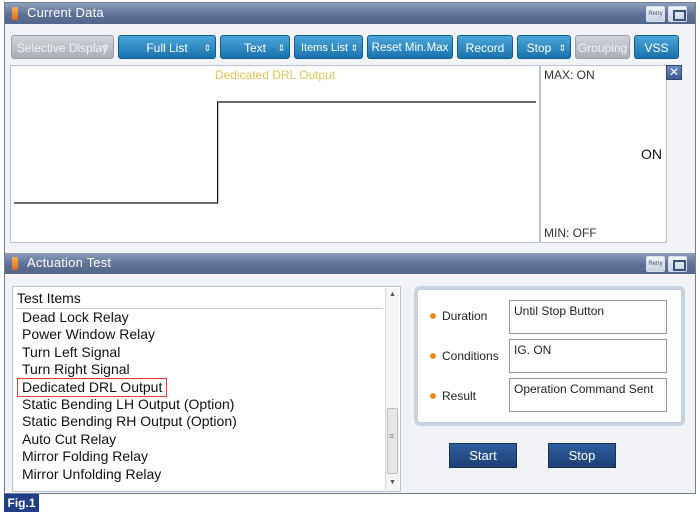  What do you see at coordinates (350, 13) in the screenshot?
I see `current-data-titlebar: Current Data Retry` at bounding box center [350, 13].